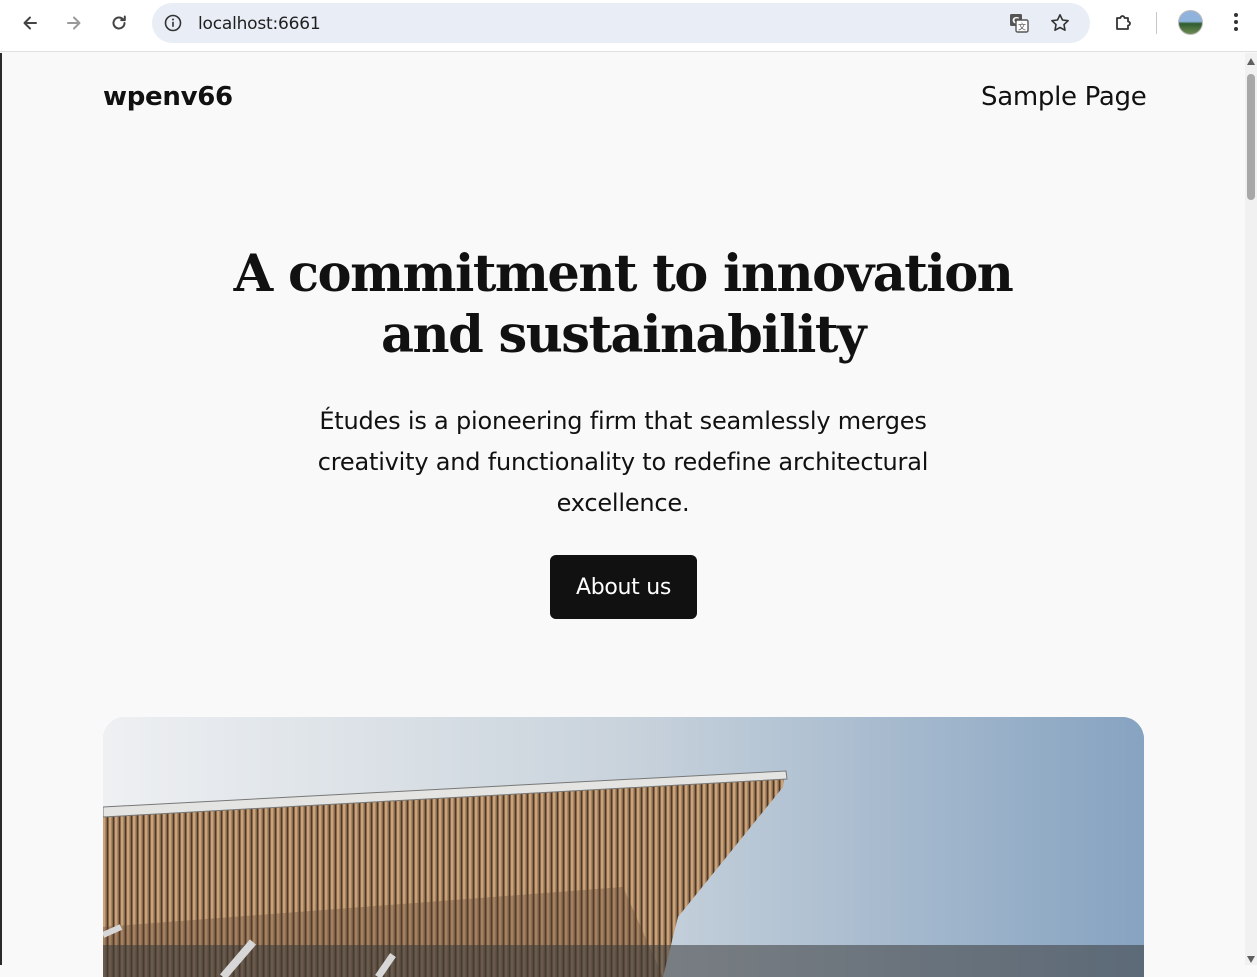 This screenshot has height=977, width=1257. I want to click on svg-text: 文, so click(1022, 27).